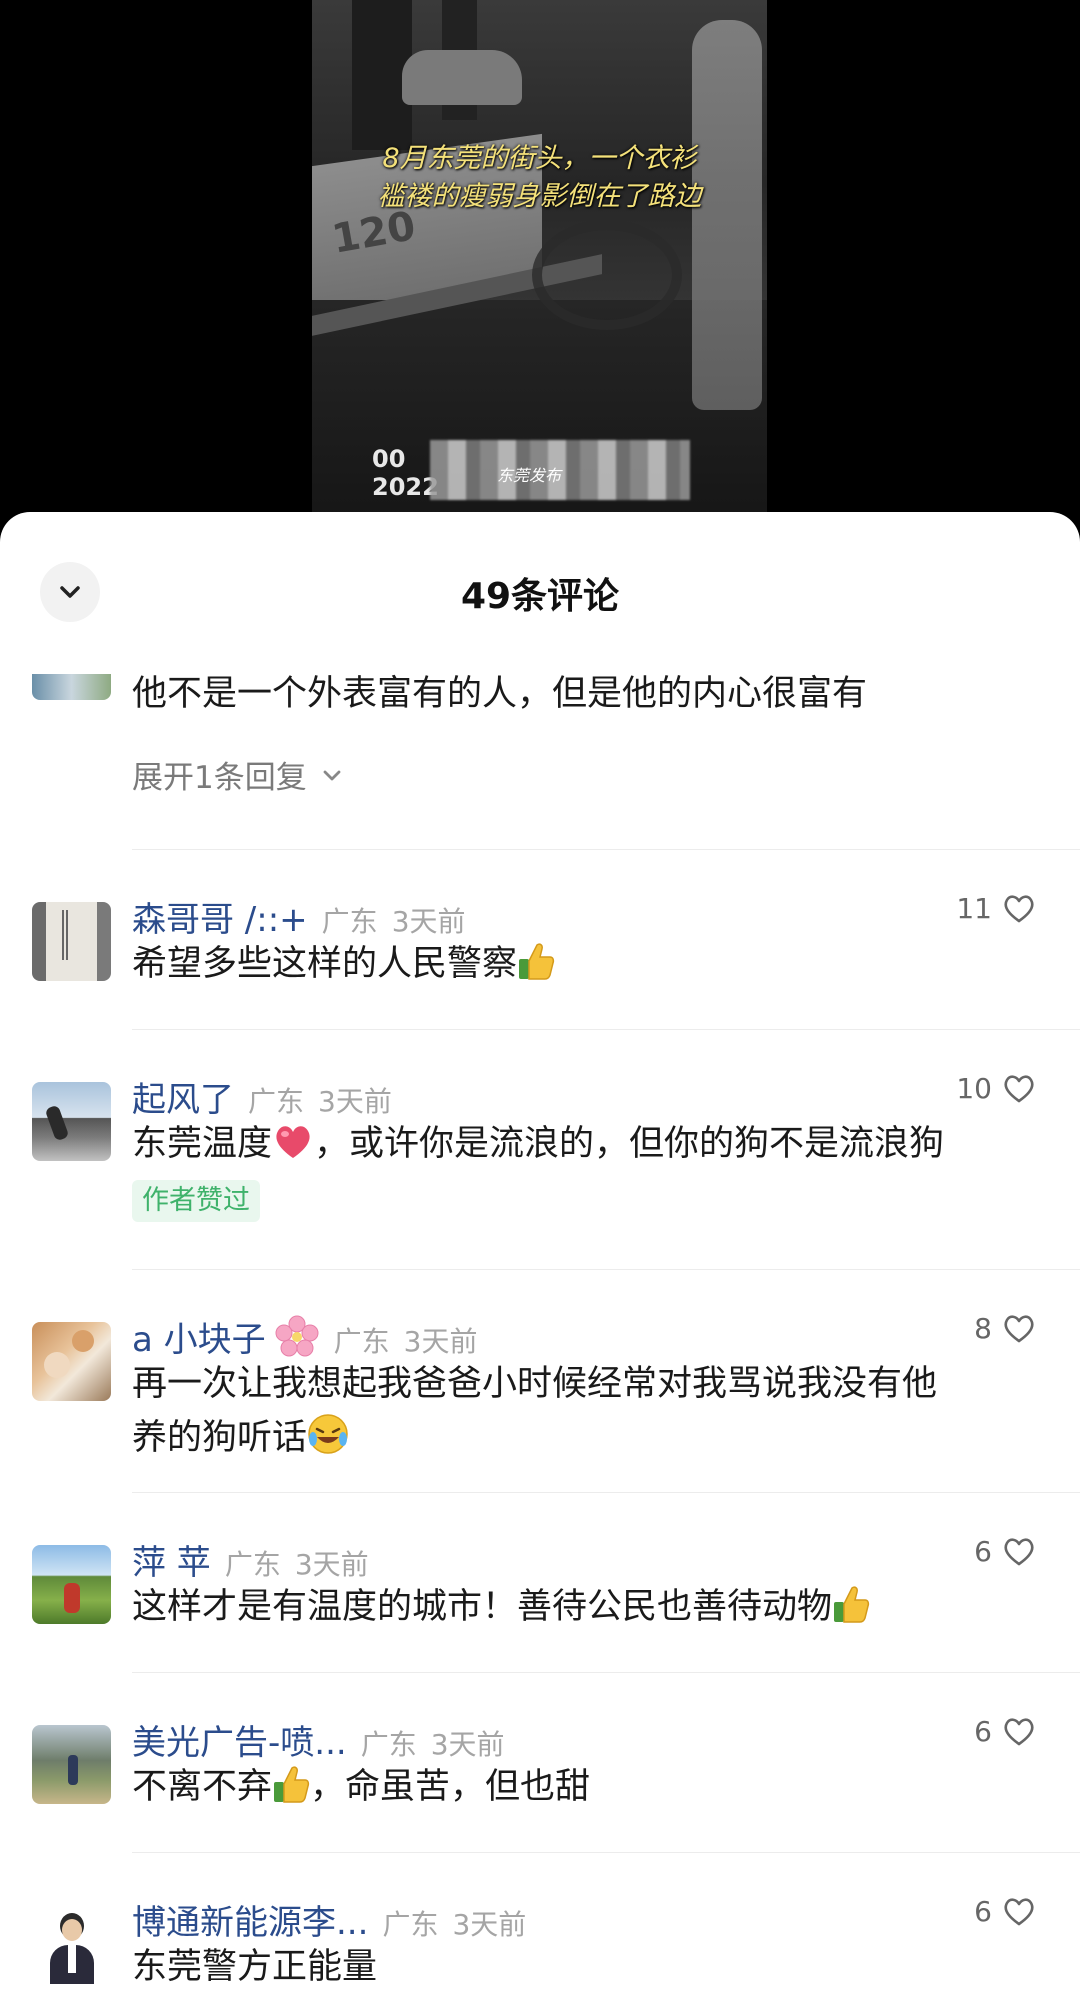 The height and width of the screenshot is (2006, 1080). What do you see at coordinates (196, 1201) in the screenshot?
I see `author-liked-badge: 作者赞过` at bounding box center [196, 1201].